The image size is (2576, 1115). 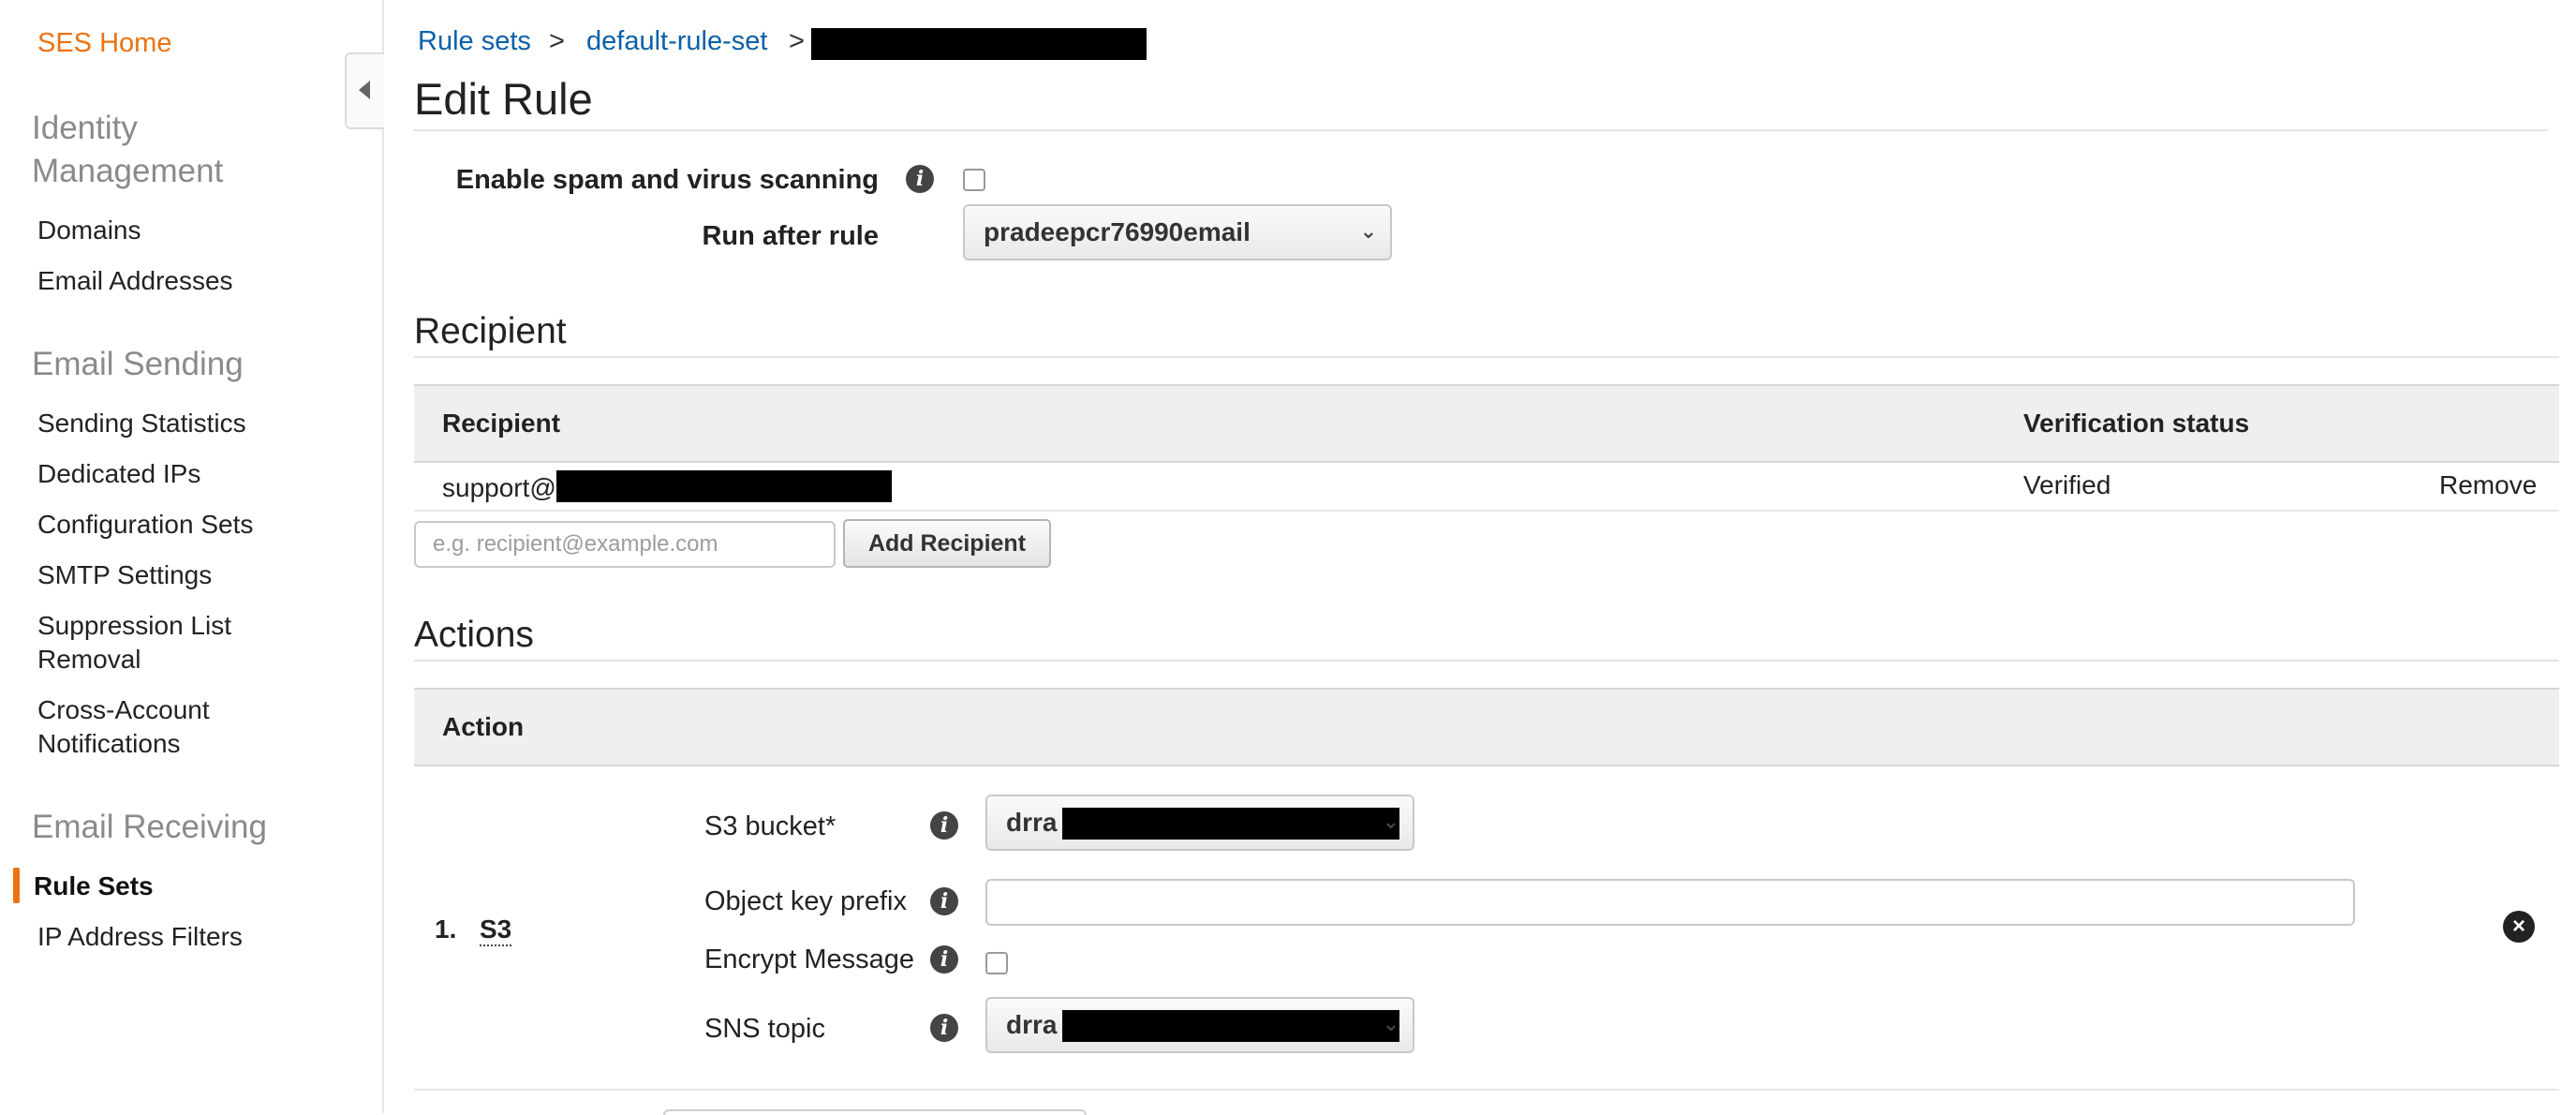 What do you see at coordinates (2519, 927) in the screenshot?
I see `remove-action-icon: ×` at bounding box center [2519, 927].